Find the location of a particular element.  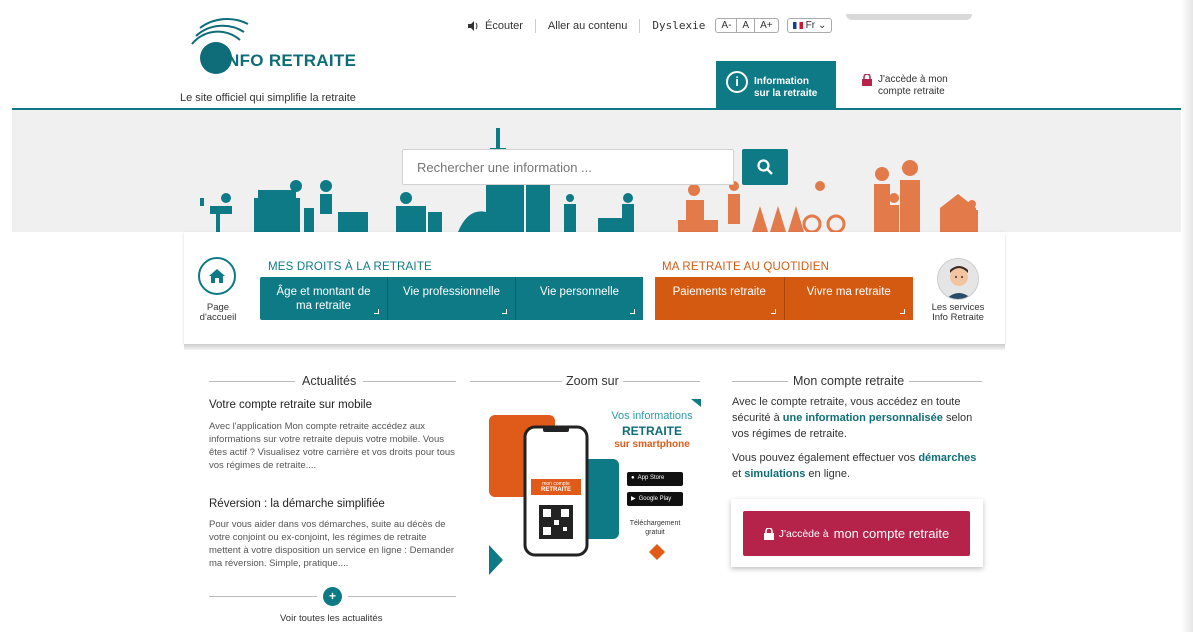

search-input is located at coordinates (568, 167).